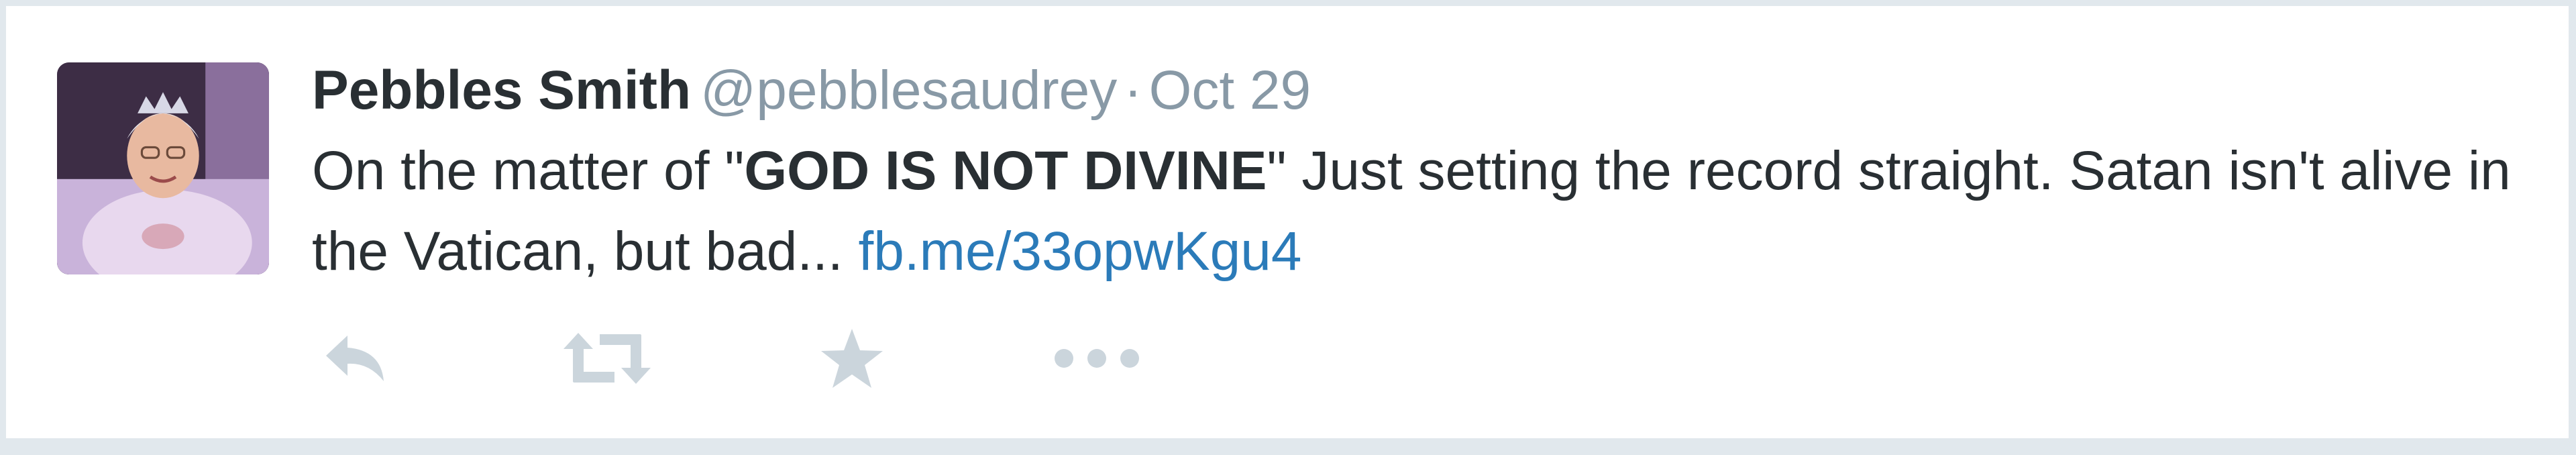 Image resolution: width=2576 pixels, height=455 pixels. Describe the element at coordinates (528, 170) in the screenshot. I see `tweet-text-prefix: On the matter of "` at that location.